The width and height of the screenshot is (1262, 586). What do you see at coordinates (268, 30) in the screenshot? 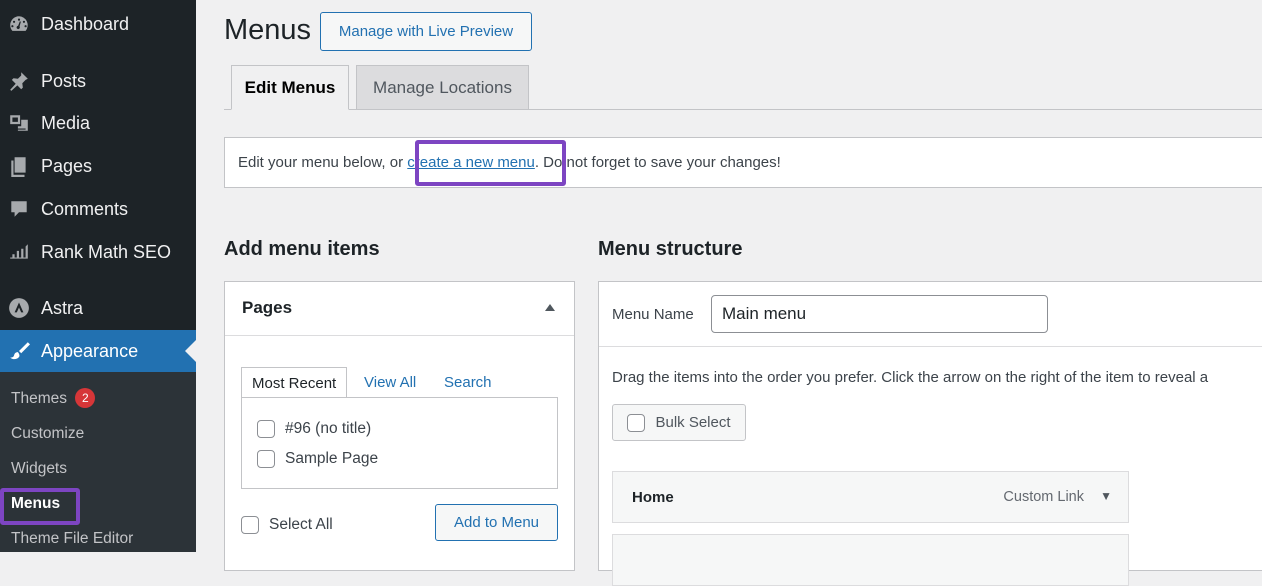
I see `page-title: Menus` at bounding box center [268, 30].